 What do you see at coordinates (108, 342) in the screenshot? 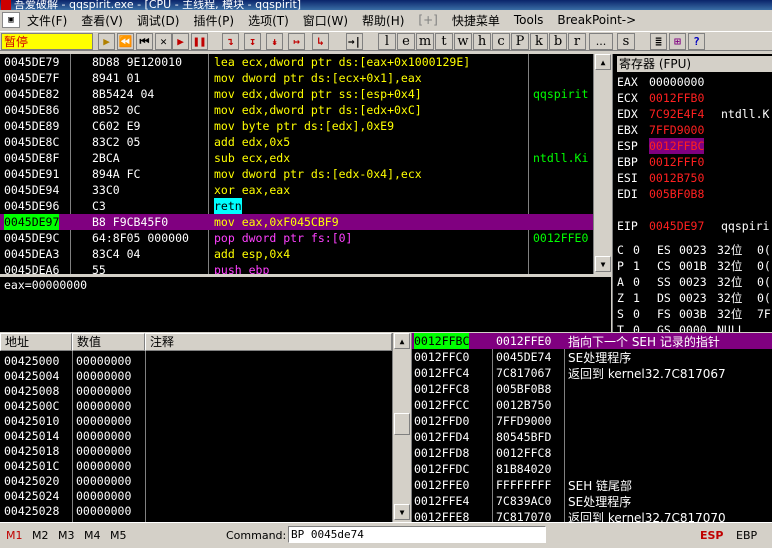
I see `dump-header-value: 数值` at bounding box center [108, 342].